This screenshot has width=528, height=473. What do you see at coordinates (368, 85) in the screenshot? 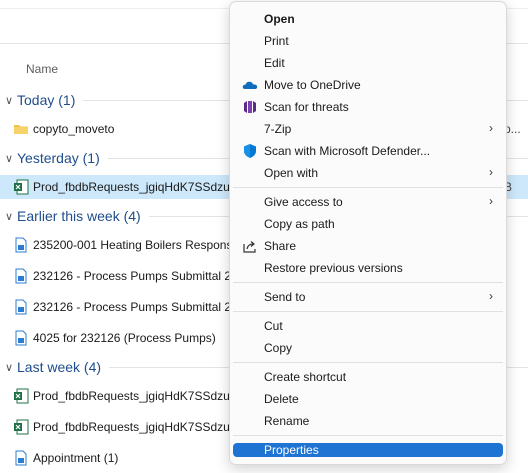
I see `menu-item-move-to-onedrive: Move to OneDrive` at bounding box center [368, 85].